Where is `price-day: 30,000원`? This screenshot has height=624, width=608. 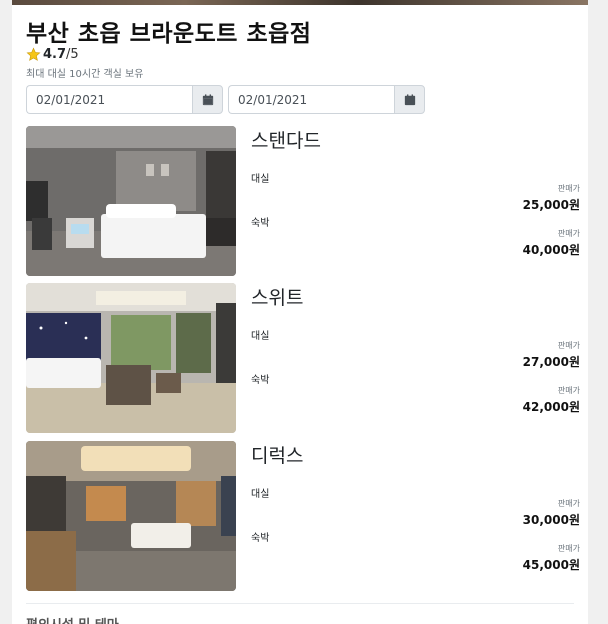 price-day: 30,000원 is located at coordinates (551, 520).